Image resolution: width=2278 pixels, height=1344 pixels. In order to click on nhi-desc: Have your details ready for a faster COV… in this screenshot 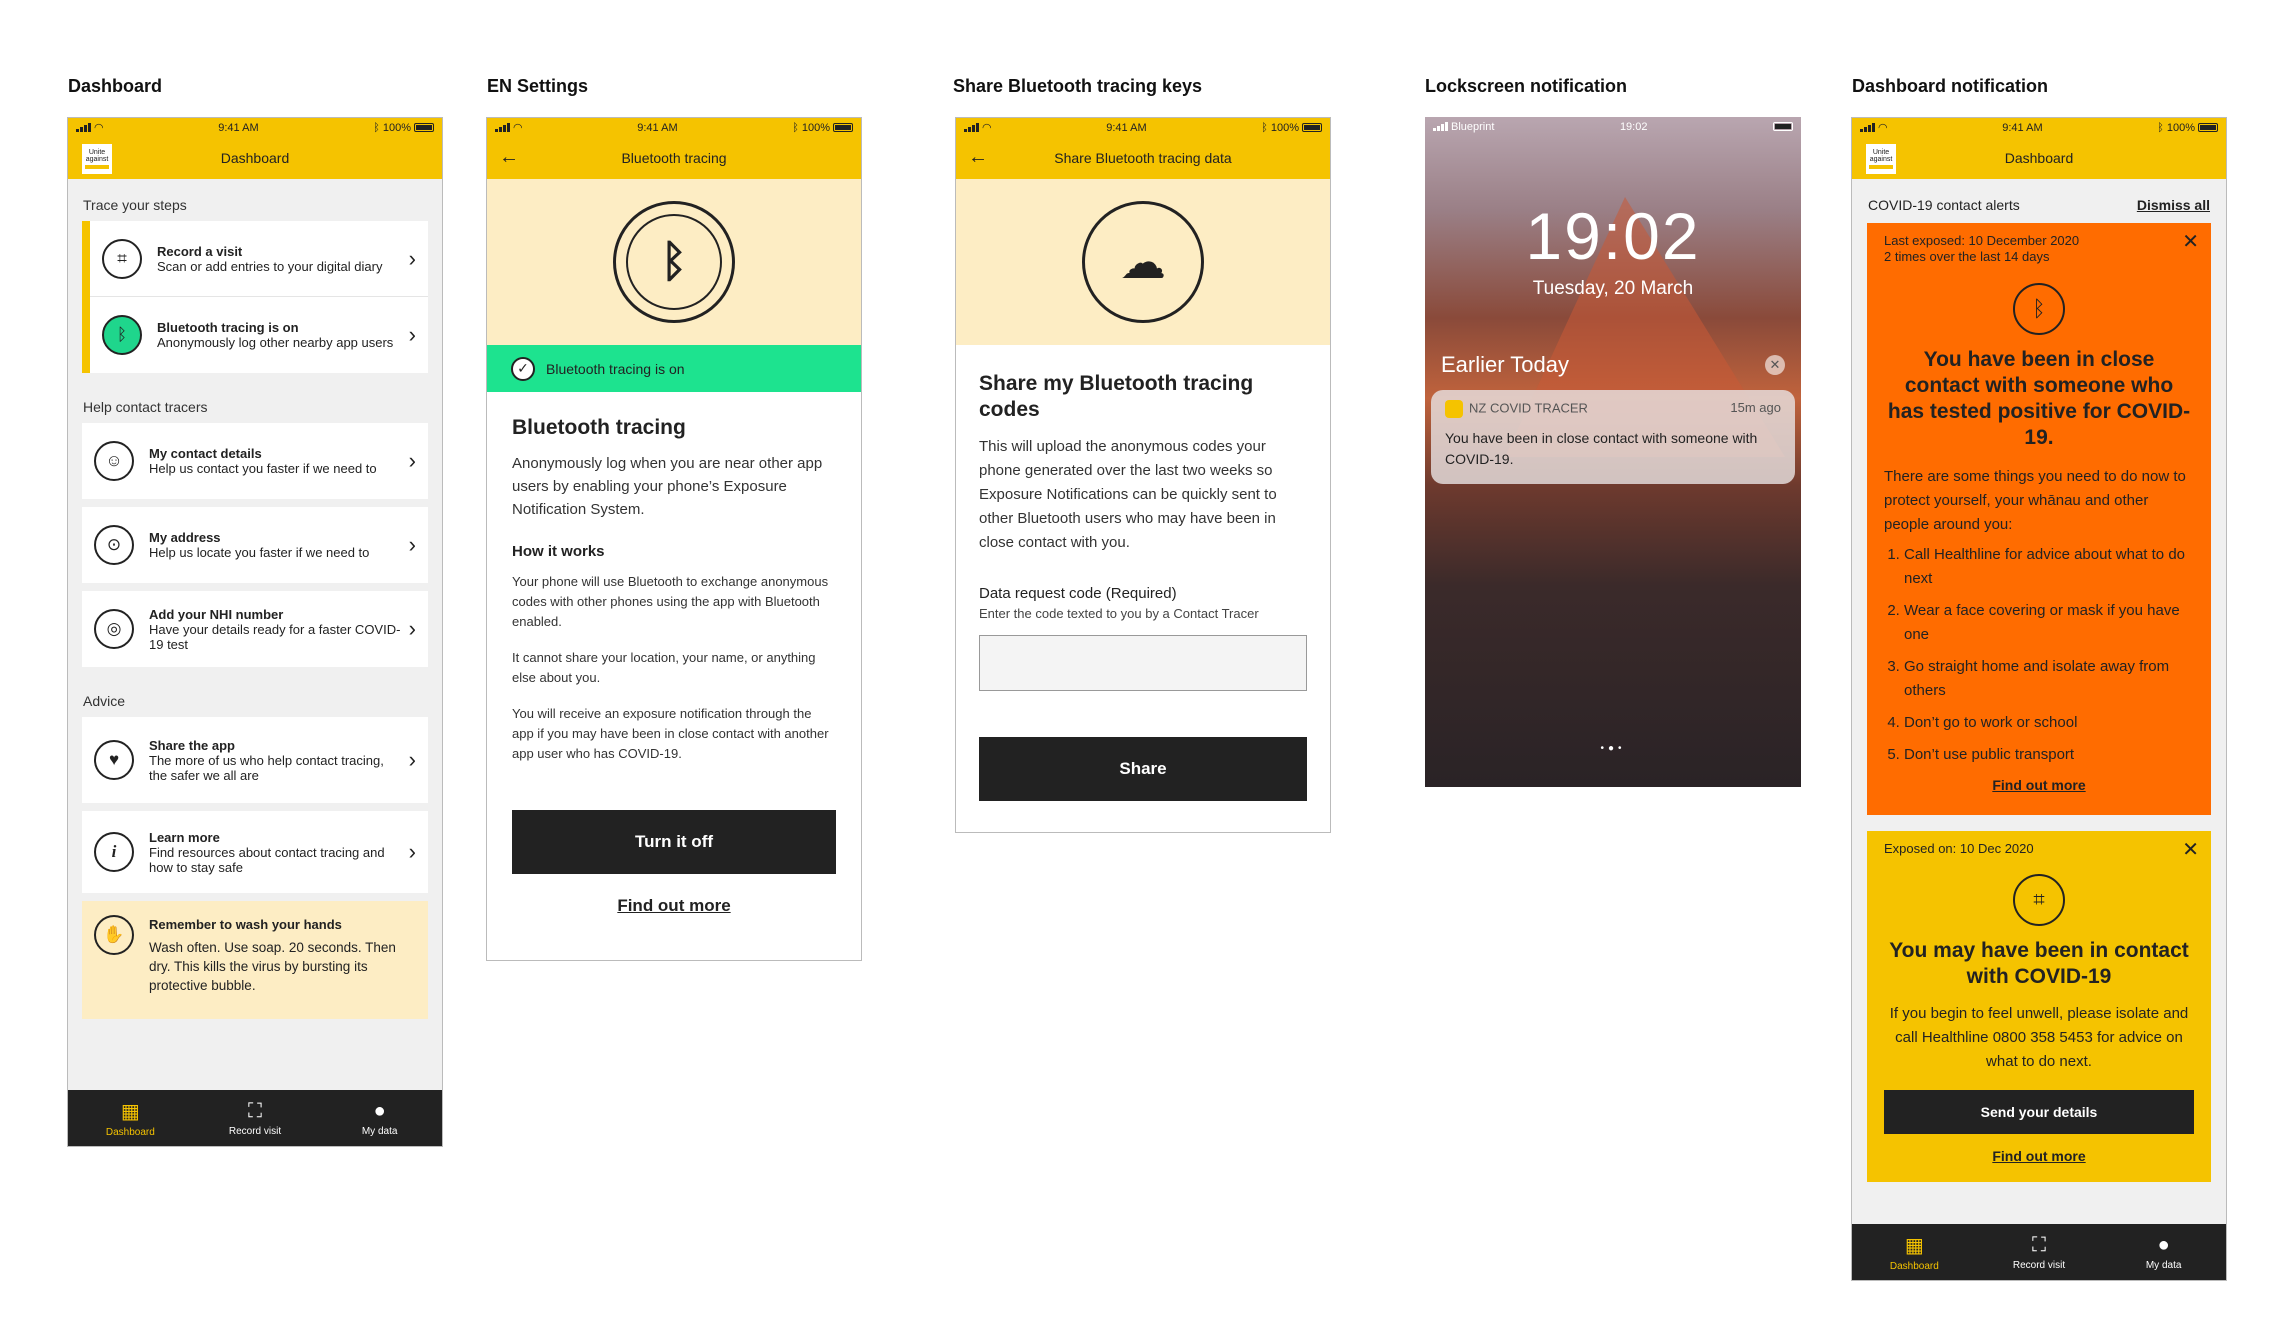, I will do `click(275, 636)`.